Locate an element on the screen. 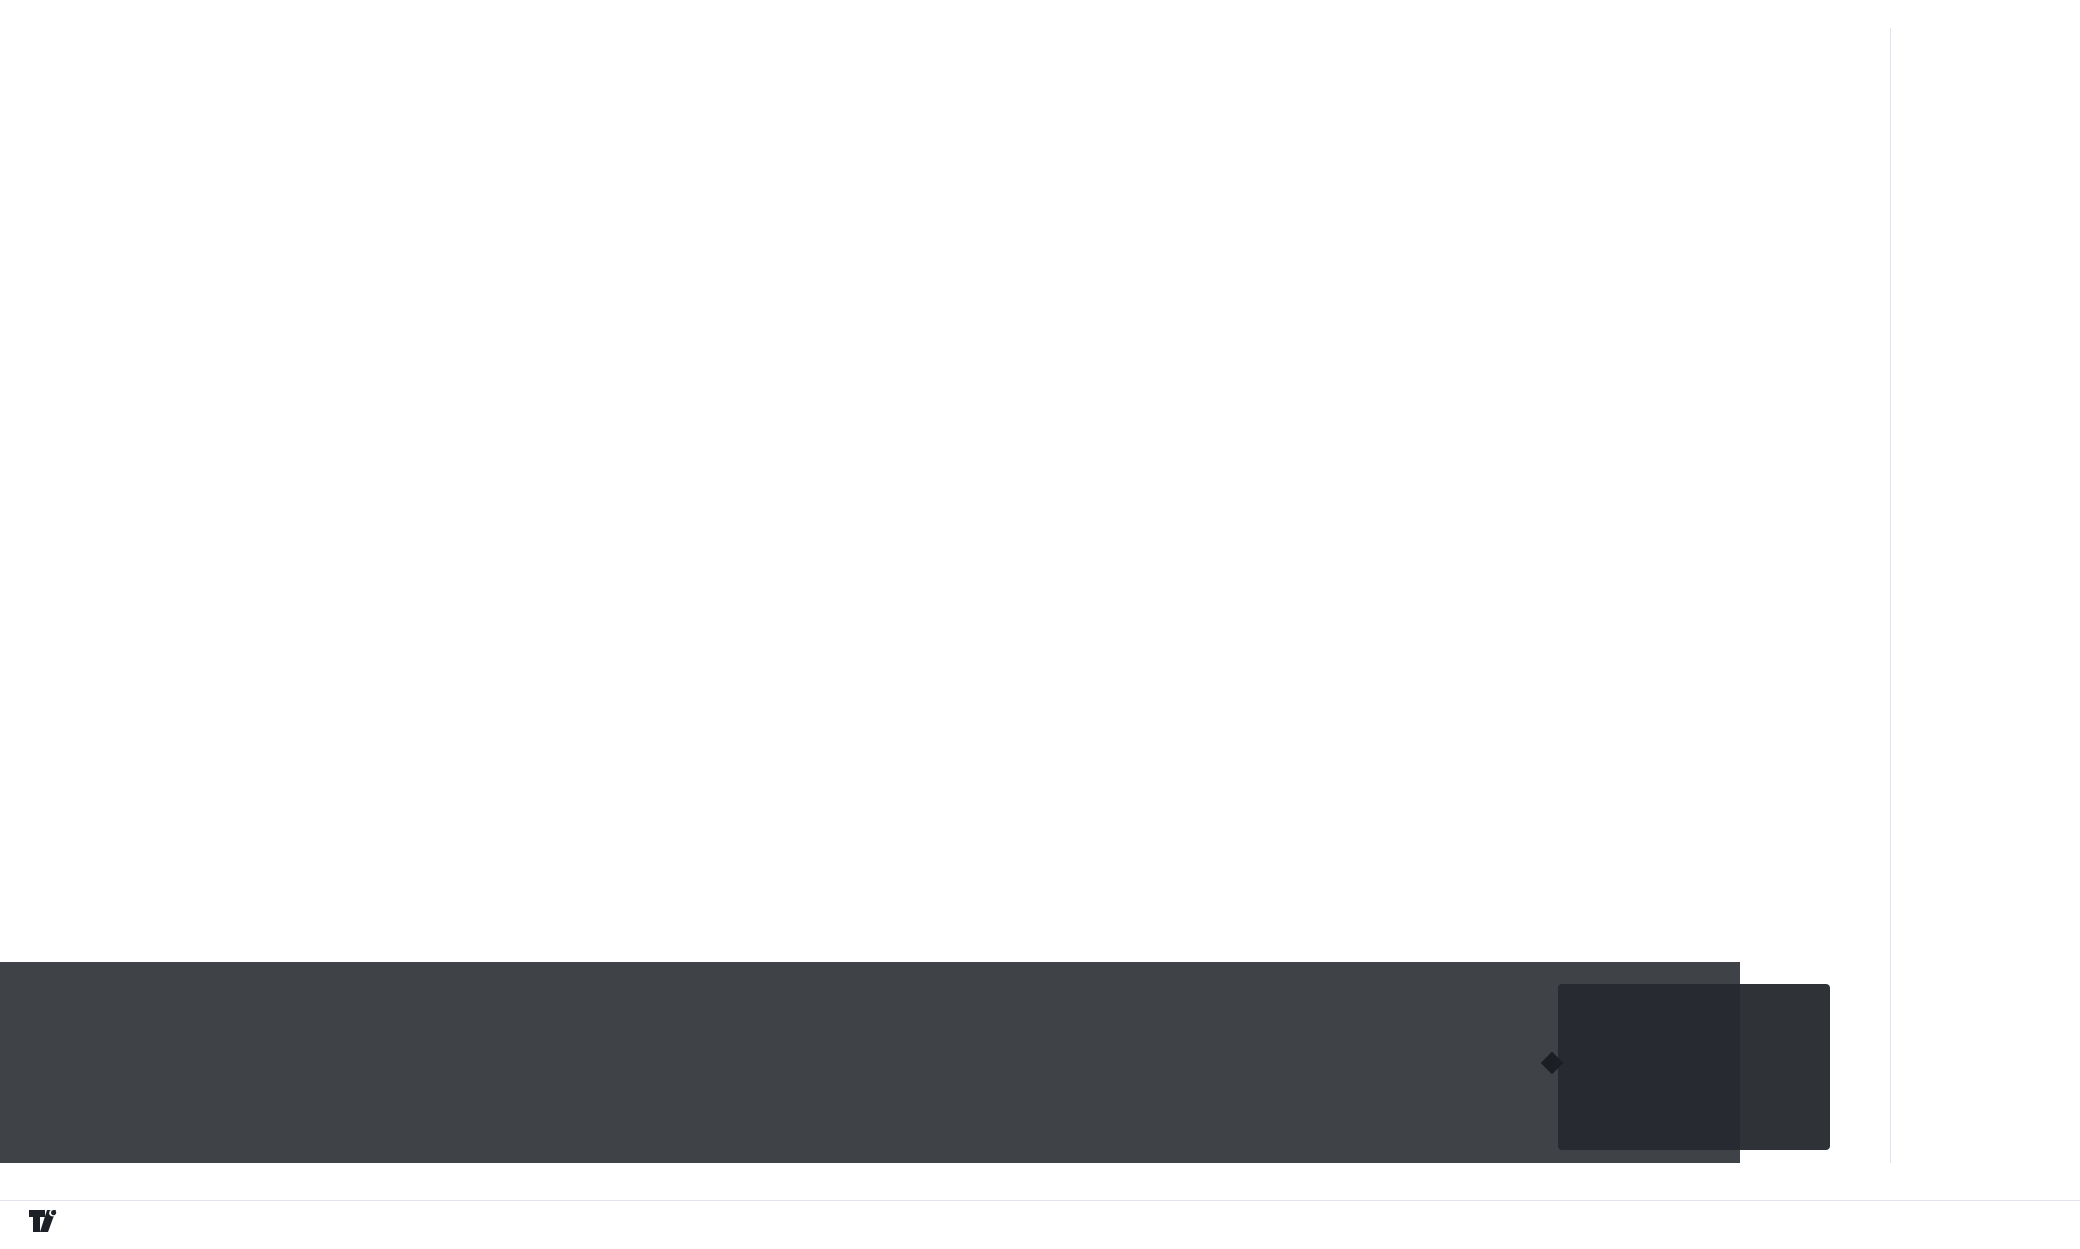  correlation-panel-background is located at coordinates (870, 1062).